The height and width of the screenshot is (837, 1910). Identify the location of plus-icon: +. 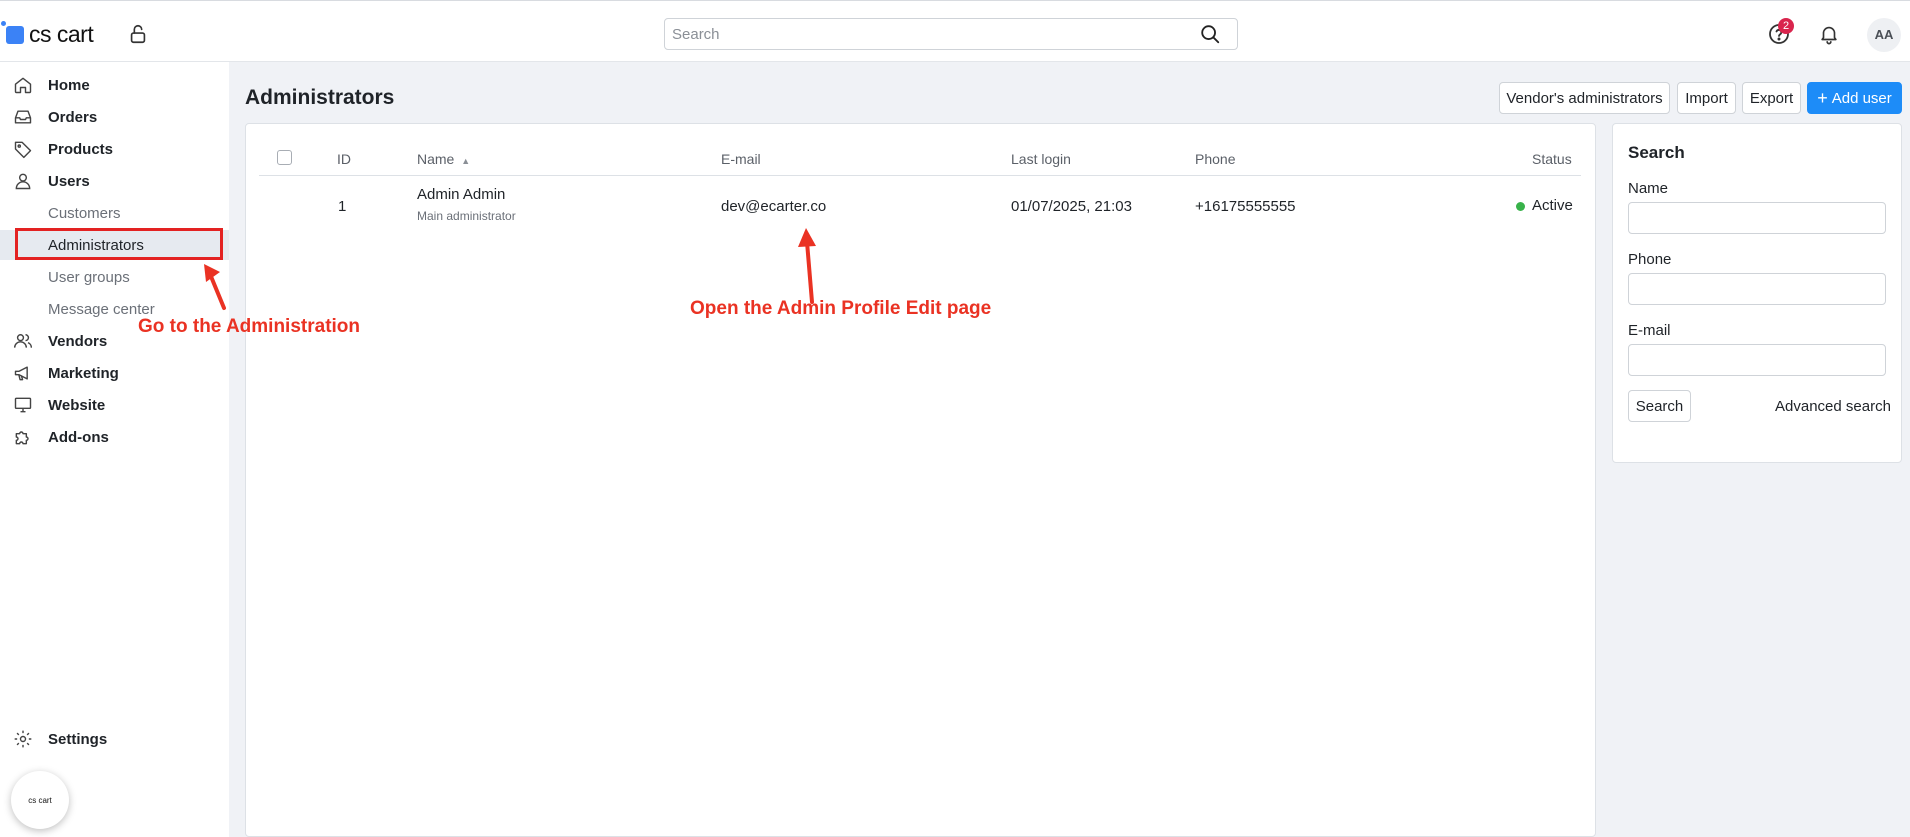
(1822, 98).